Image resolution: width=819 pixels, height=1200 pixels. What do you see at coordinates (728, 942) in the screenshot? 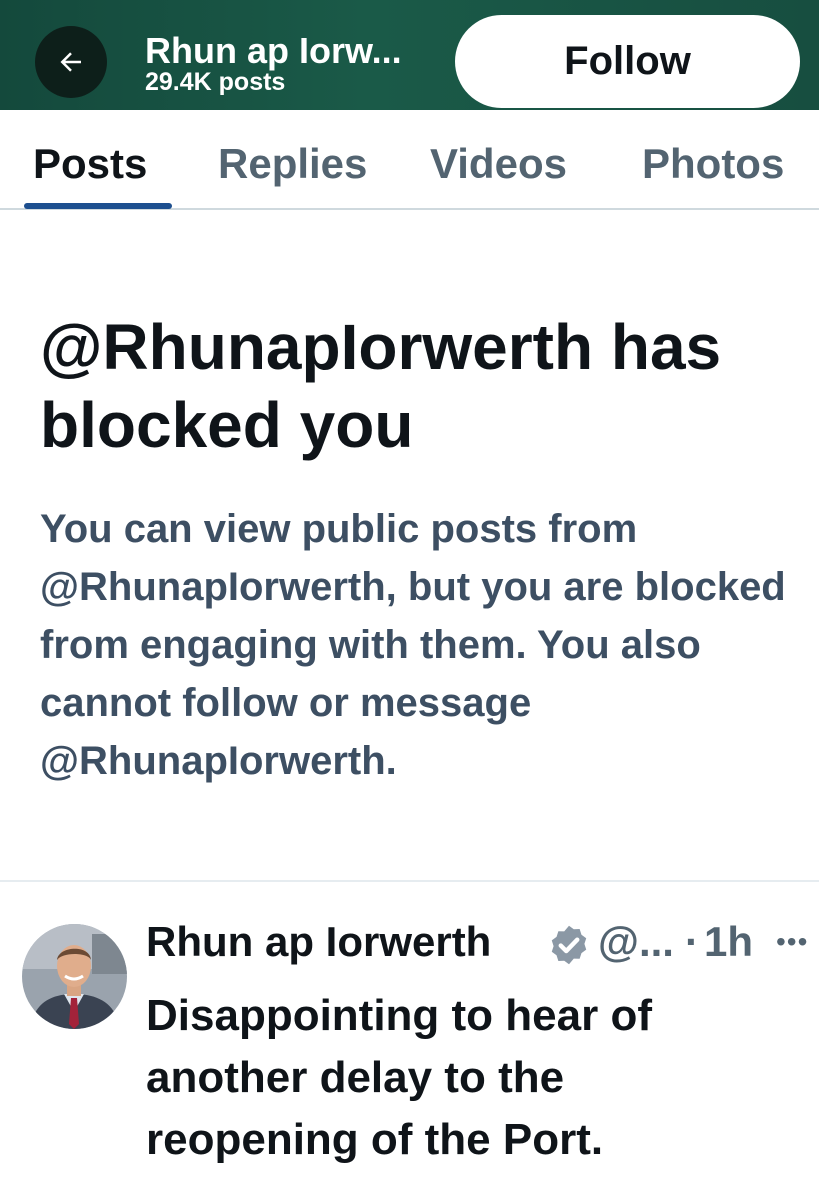
I see `post-timestamp: 1h` at bounding box center [728, 942].